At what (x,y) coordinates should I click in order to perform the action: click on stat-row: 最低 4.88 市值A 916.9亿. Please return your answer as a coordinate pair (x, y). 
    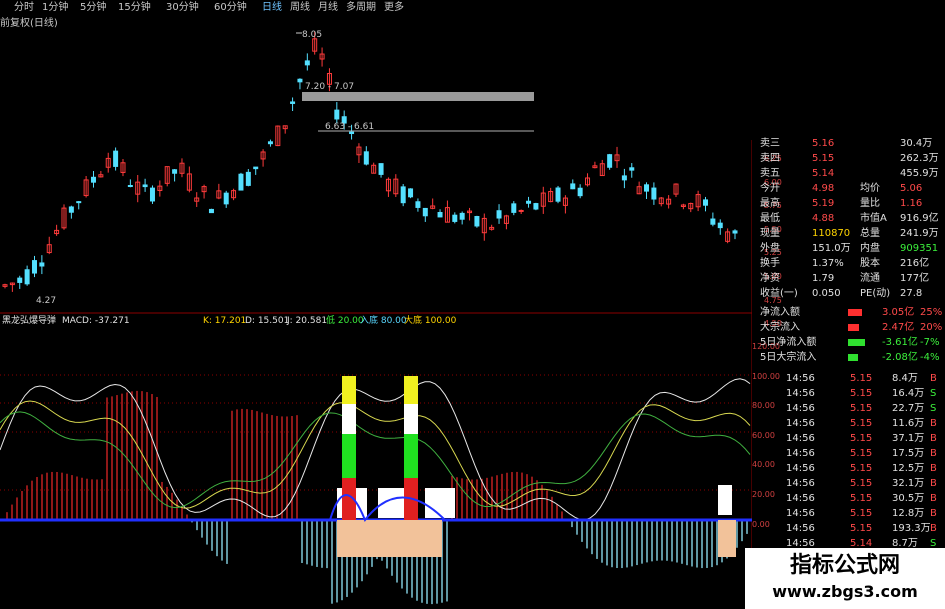
    Looking at the image, I should click on (847, 218).